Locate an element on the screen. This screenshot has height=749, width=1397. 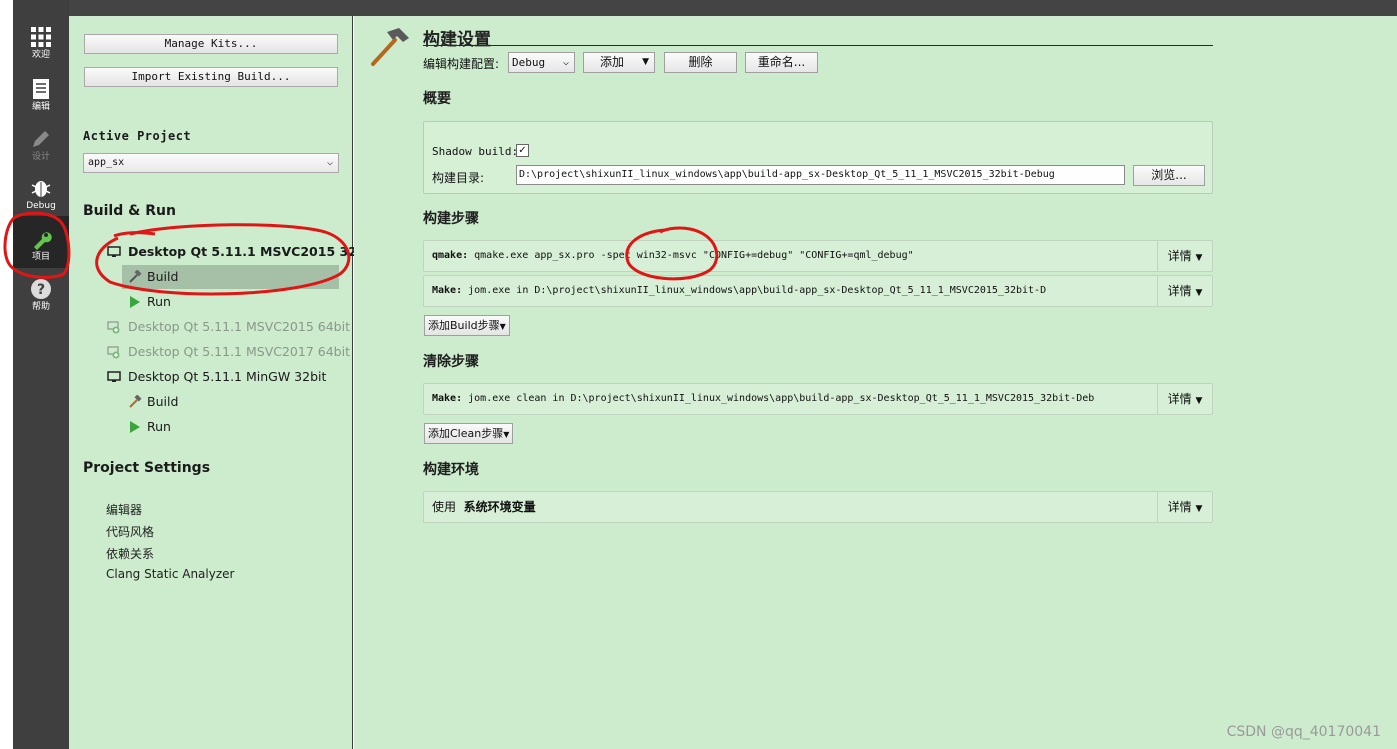
active-project-select: app_sx ⌵ is located at coordinates (211, 163).